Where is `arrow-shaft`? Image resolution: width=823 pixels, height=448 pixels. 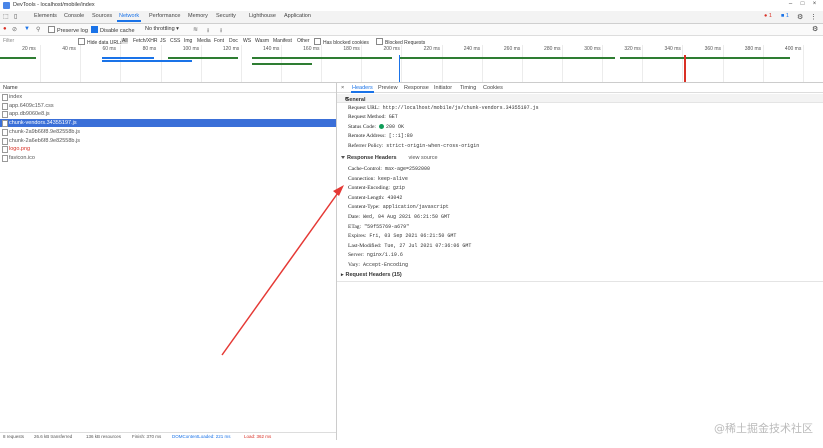 arrow-shaft is located at coordinates (281, 272).